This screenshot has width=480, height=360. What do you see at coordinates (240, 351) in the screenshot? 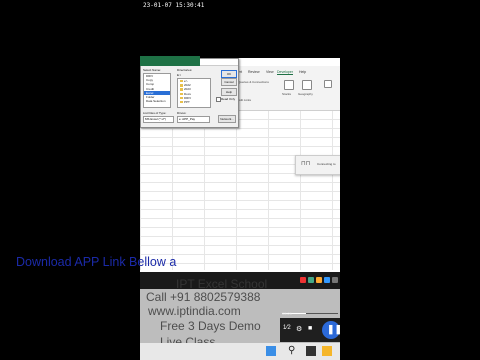
I see `windows-taskbar: ⚲` at bounding box center [240, 351].